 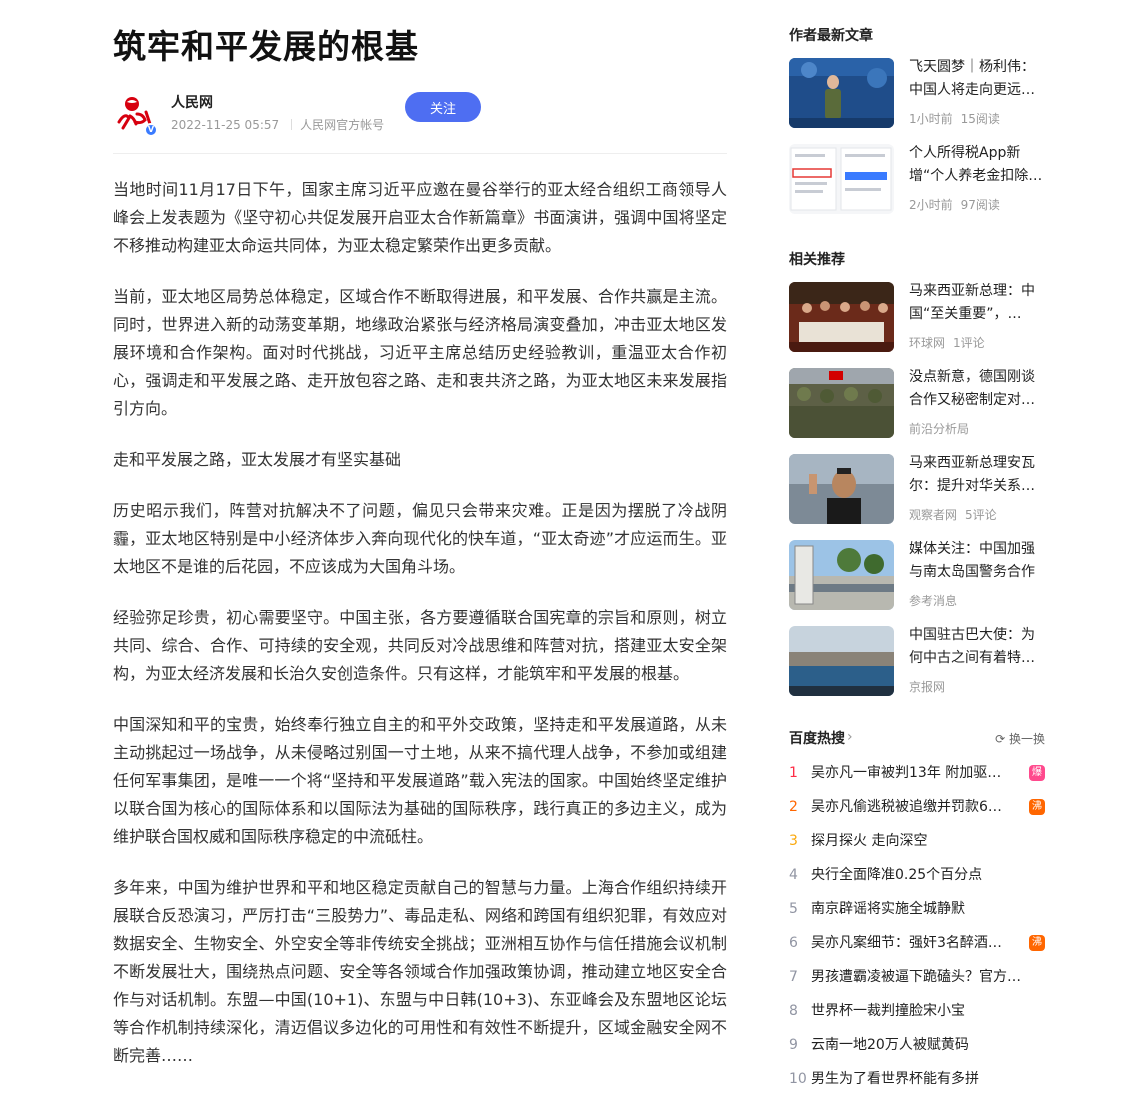 What do you see at coordinates (793, 1011) in the screenshot?
I see `hot-rank: 8` at bounding box center [793, 1011].